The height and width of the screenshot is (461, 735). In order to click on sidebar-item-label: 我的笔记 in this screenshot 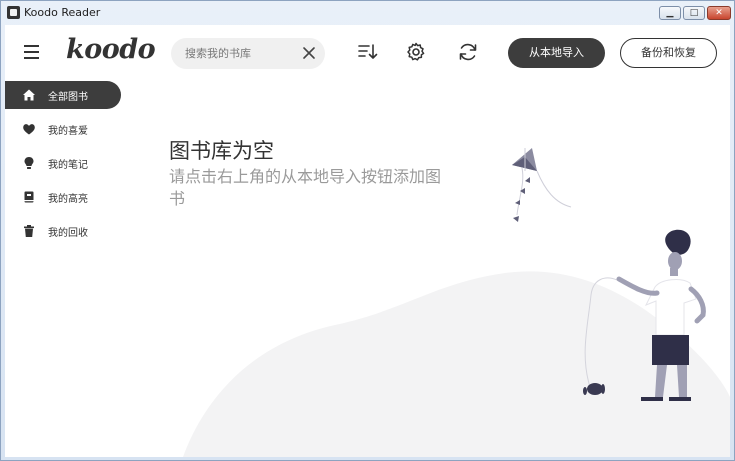, I will do `click(68, 165)`.